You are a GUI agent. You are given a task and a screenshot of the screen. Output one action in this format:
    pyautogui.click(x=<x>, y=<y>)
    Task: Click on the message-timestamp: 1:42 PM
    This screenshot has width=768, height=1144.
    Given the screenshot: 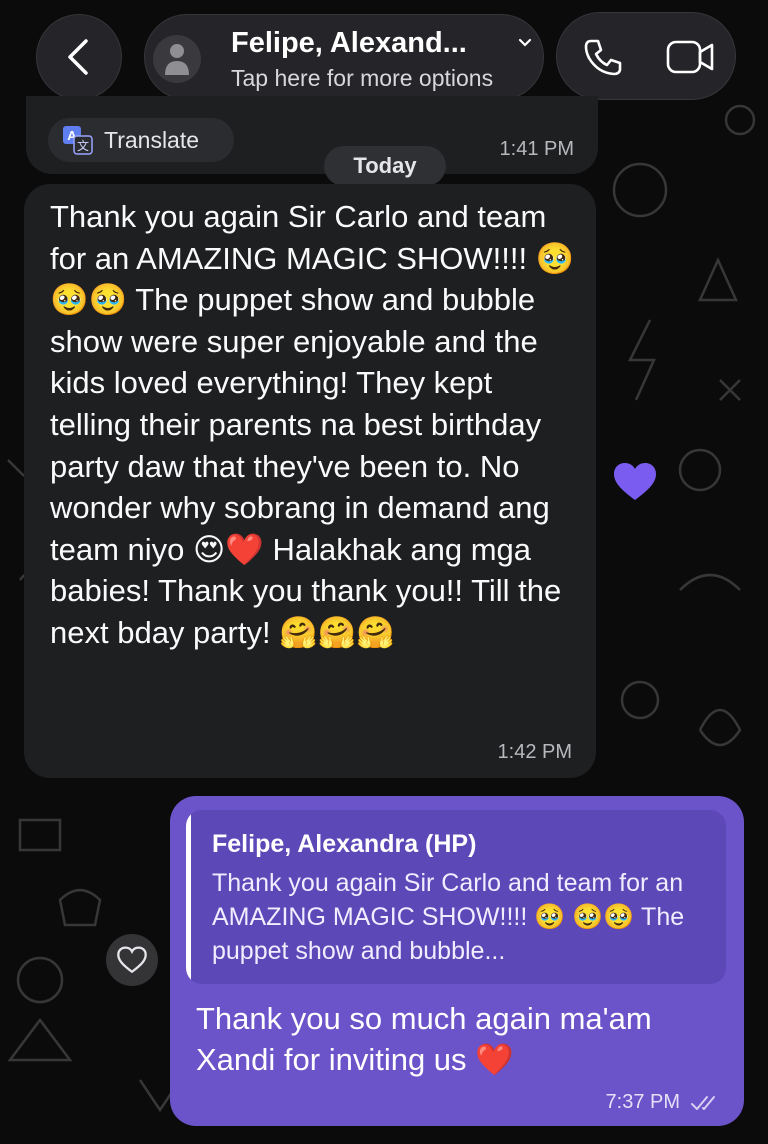 What is the action you would take?
    pyautogui.click(x=534, y=752)
    